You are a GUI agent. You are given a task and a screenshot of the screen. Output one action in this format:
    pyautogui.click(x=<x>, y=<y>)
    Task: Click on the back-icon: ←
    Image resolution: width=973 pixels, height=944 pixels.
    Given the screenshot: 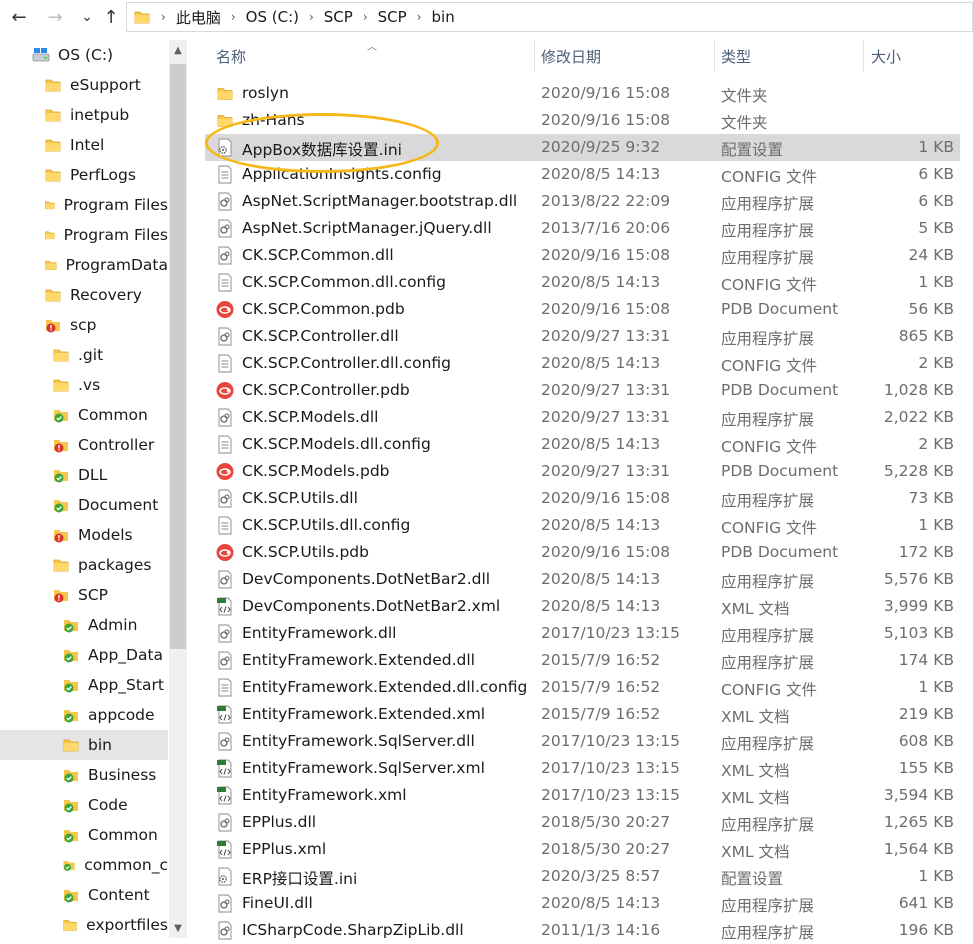 What is the action you would take?
    pyautogui.click(x=19, y=17)
    